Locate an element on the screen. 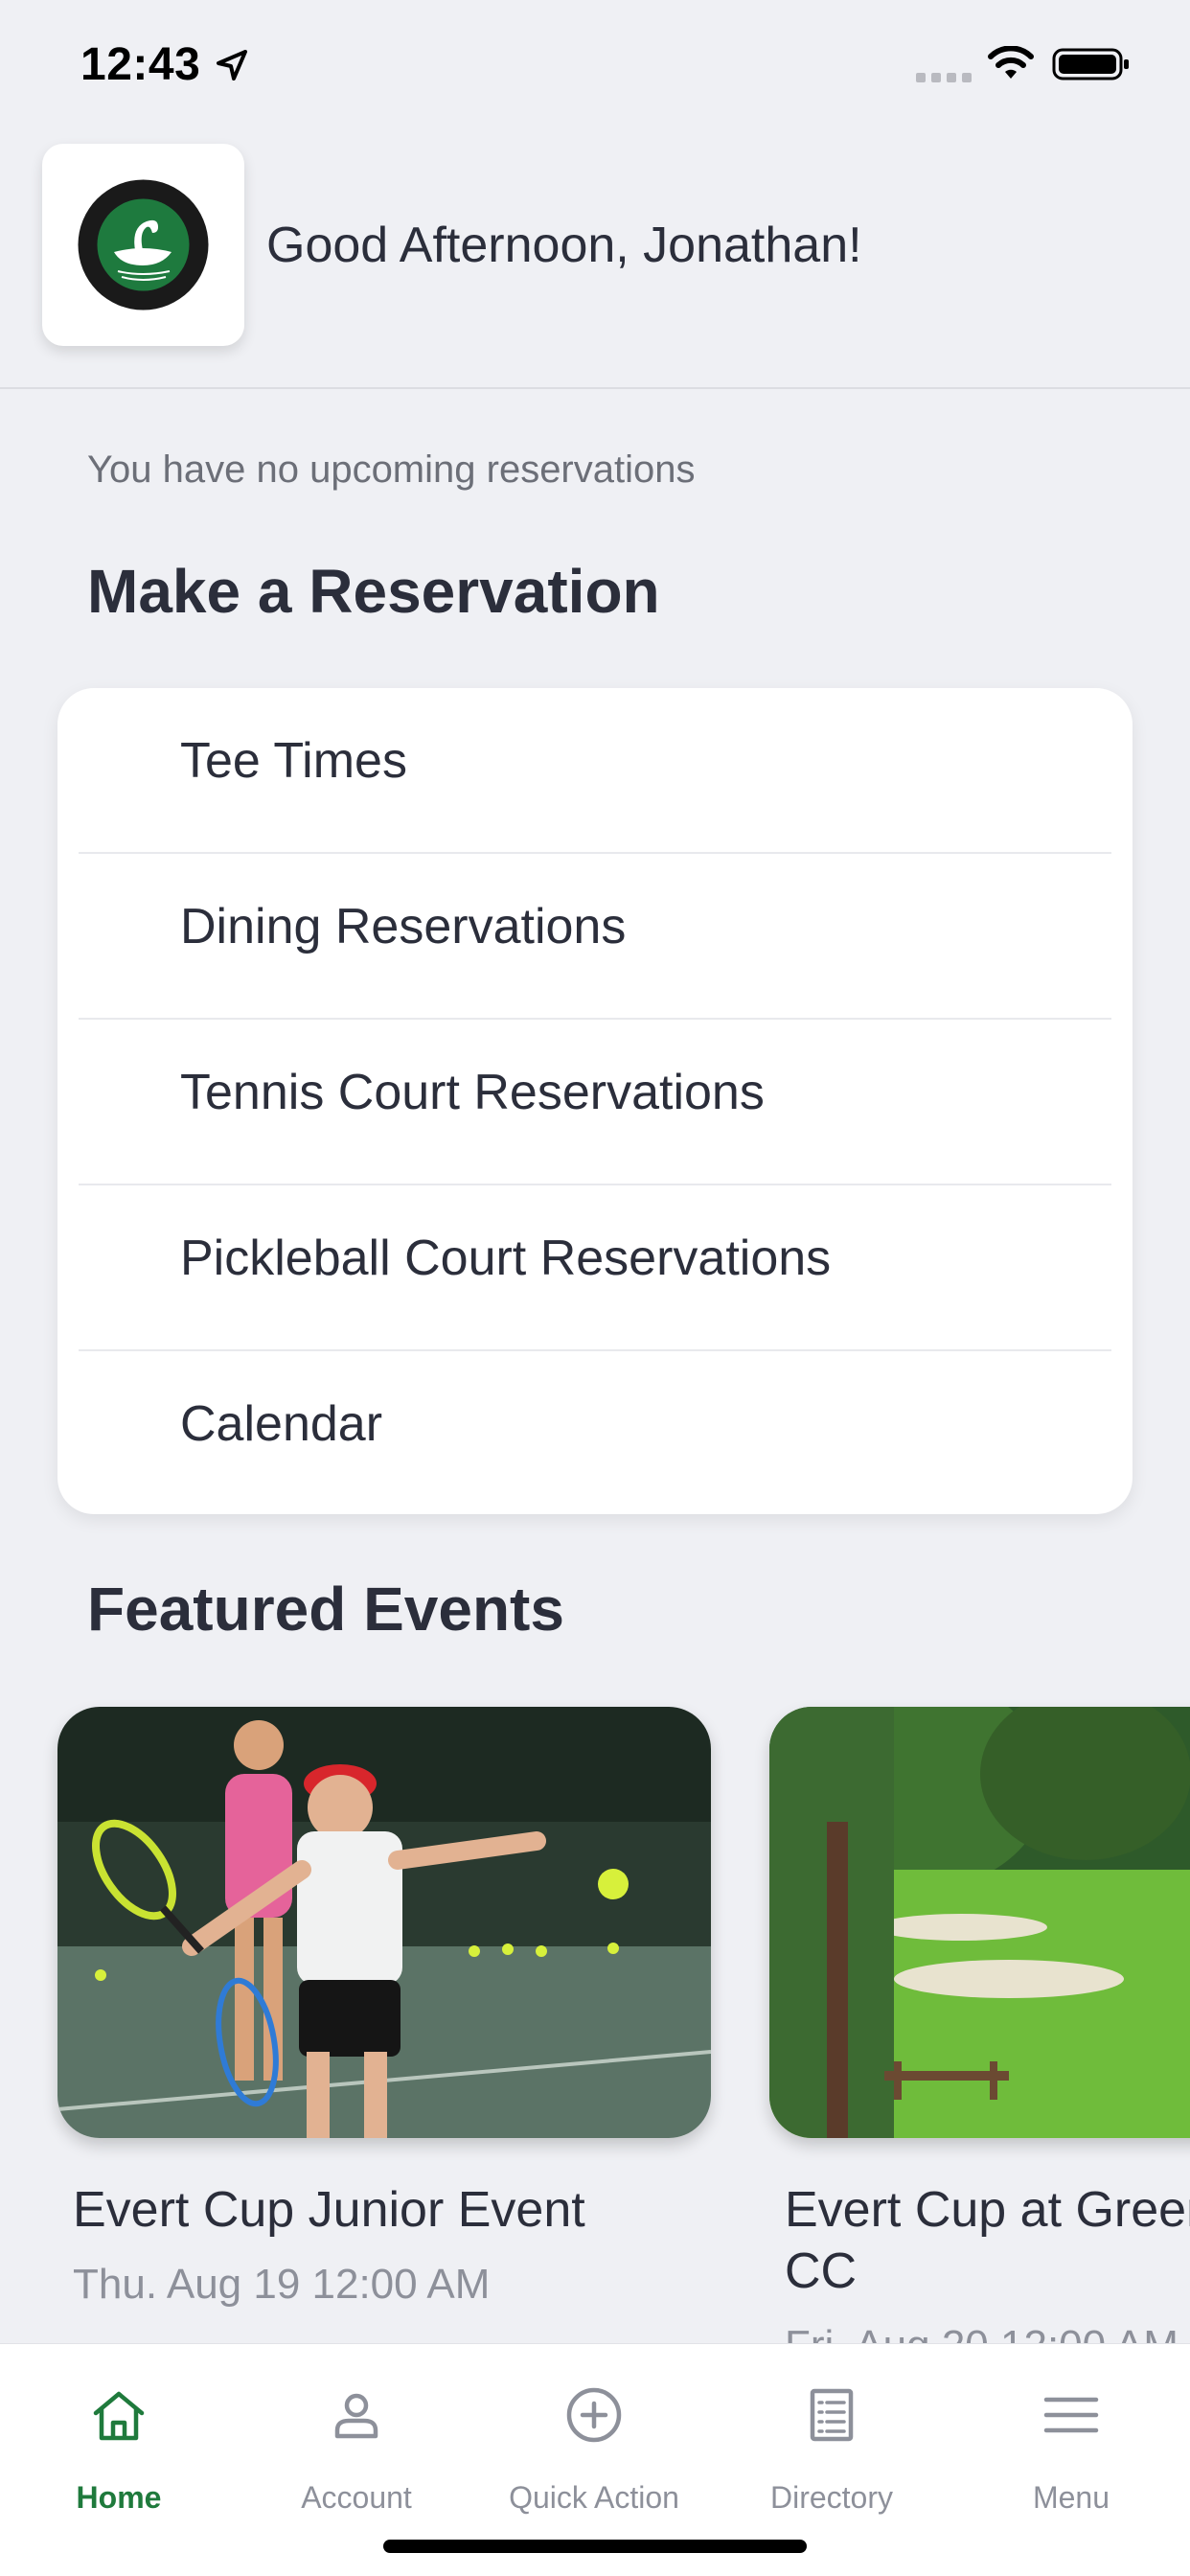  header: Good Afternoon, Jonathan! is located at coordinates (595, 261).